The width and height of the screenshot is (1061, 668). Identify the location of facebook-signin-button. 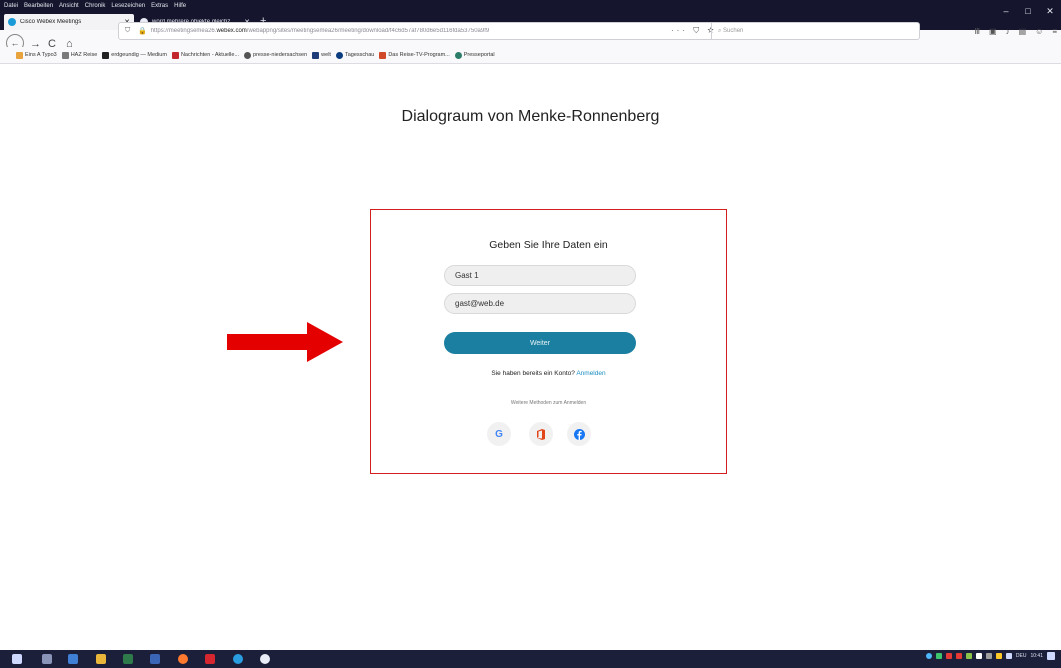
(579, 434).